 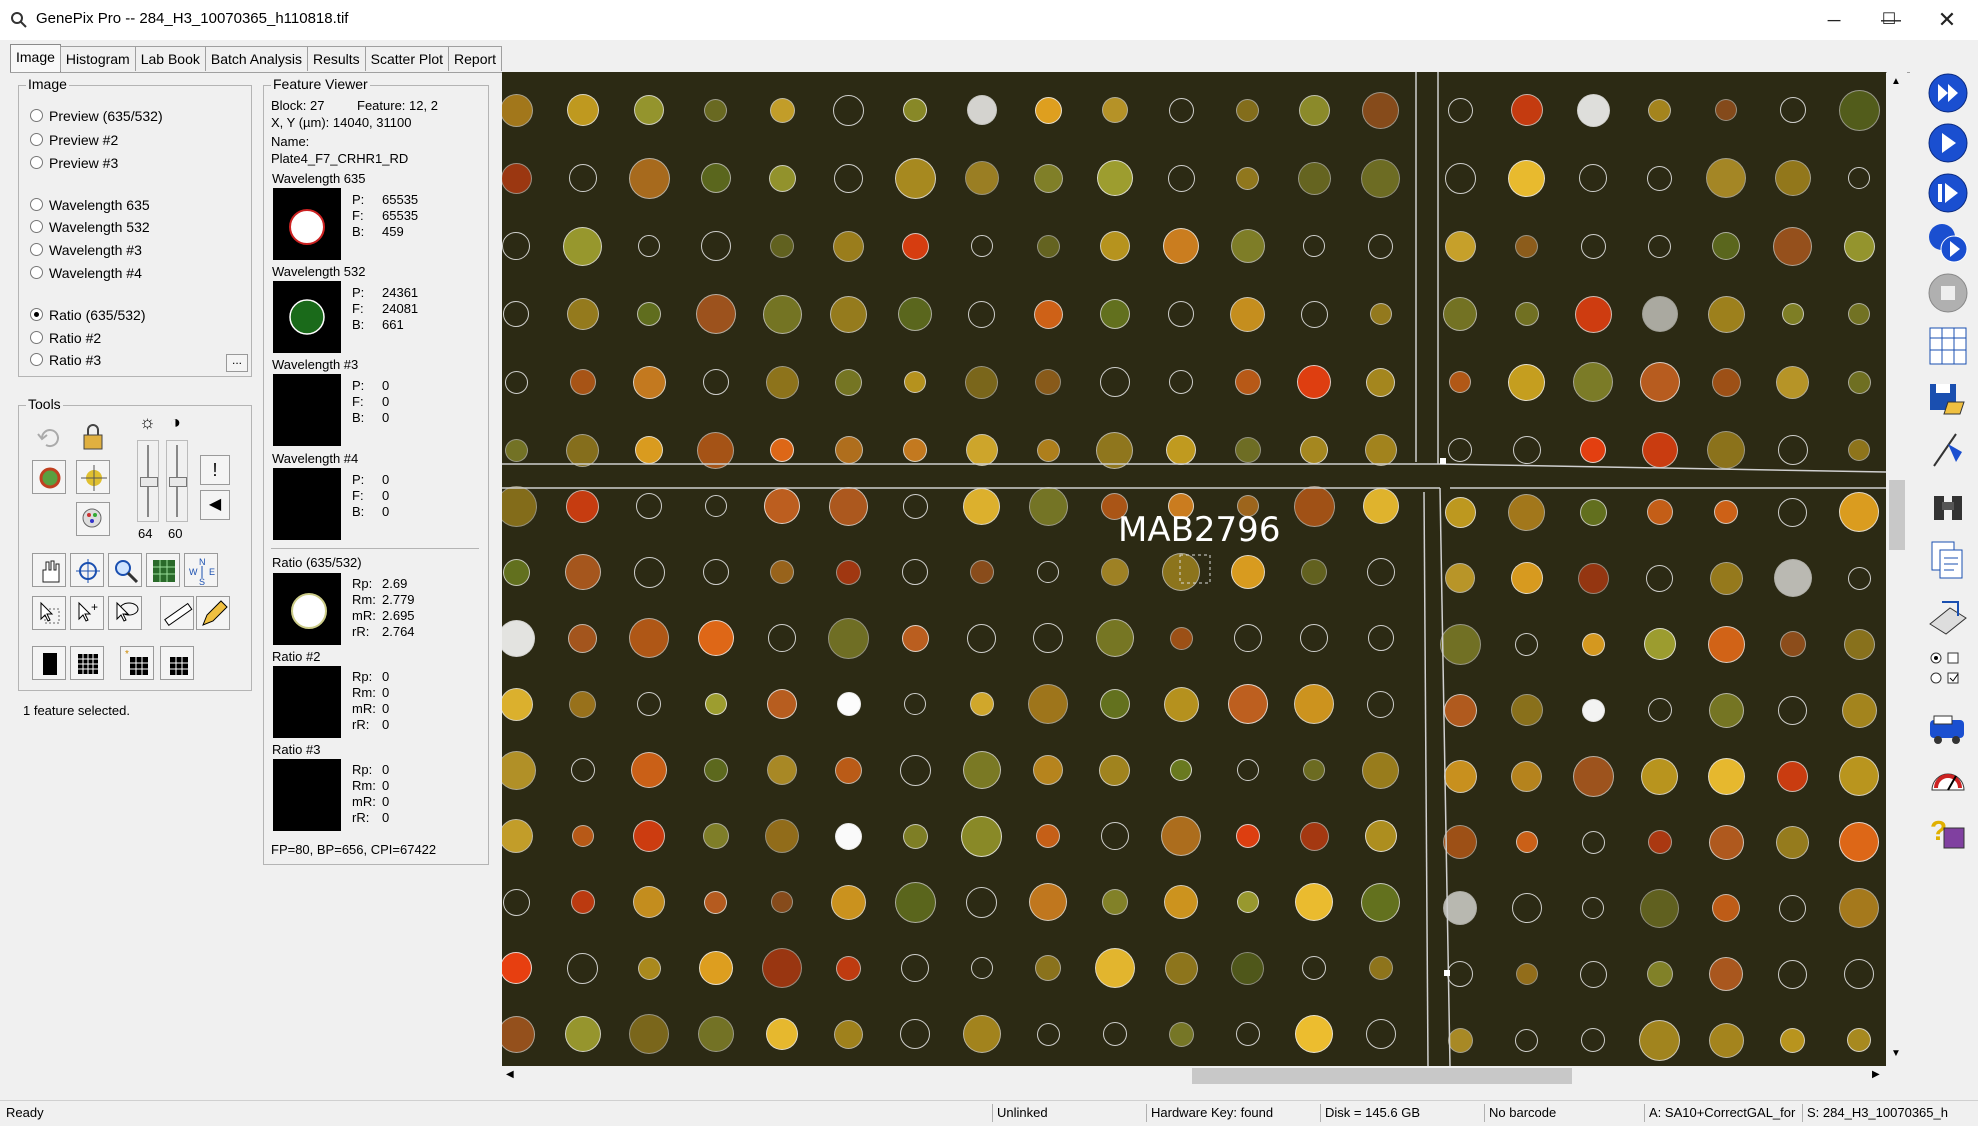 What do you see at coordinates (1947, 20) in the screenshot?
I see `close-window-button: ✕` at bounding box center [1947, 20].